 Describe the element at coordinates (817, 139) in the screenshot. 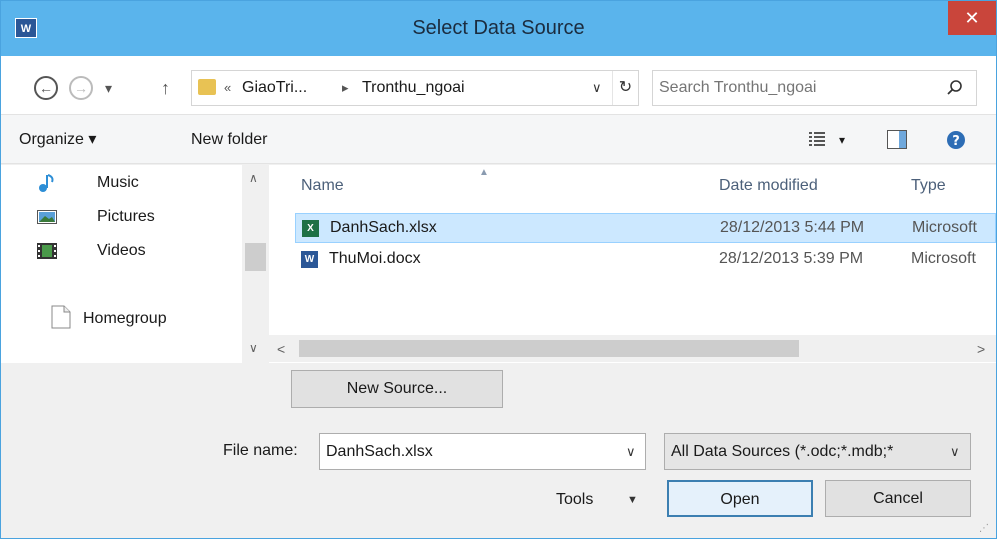

I see `view-options-icon` at that location.